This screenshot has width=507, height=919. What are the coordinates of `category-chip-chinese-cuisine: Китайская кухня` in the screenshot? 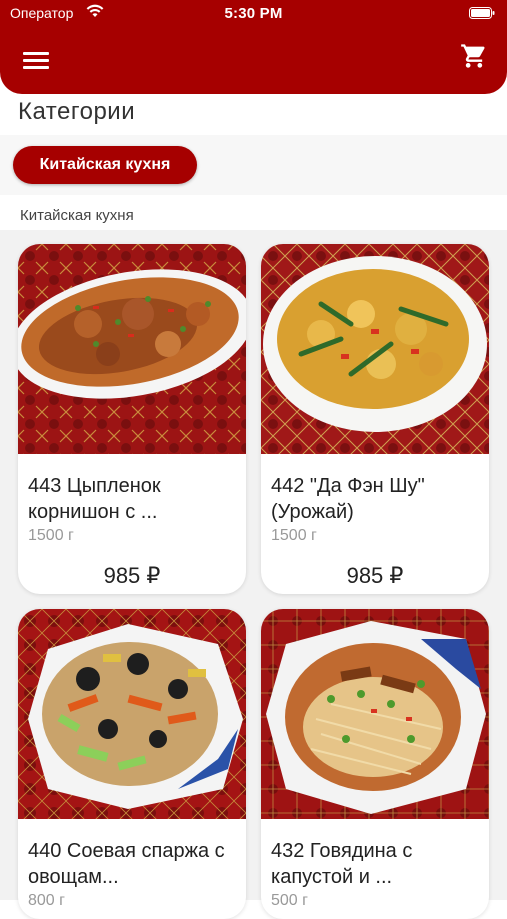 It's located at (105, 165).